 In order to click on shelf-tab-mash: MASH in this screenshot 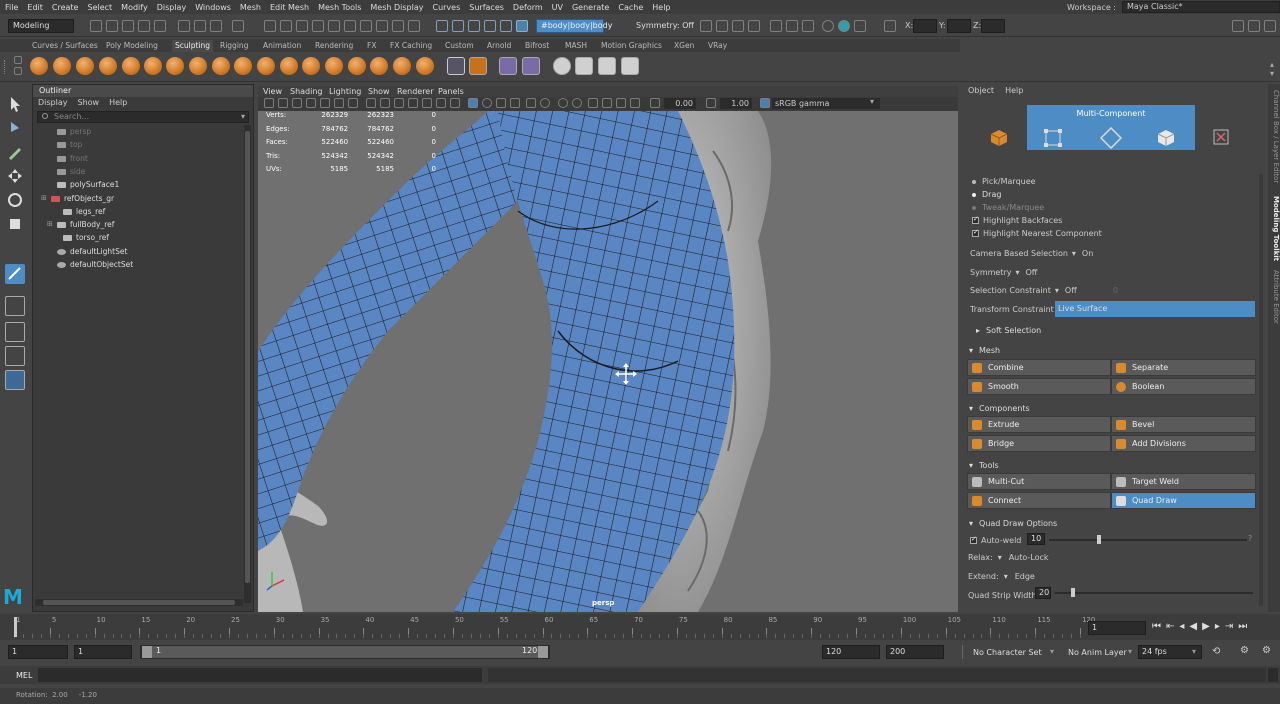, I will do `click(576, 45)`.